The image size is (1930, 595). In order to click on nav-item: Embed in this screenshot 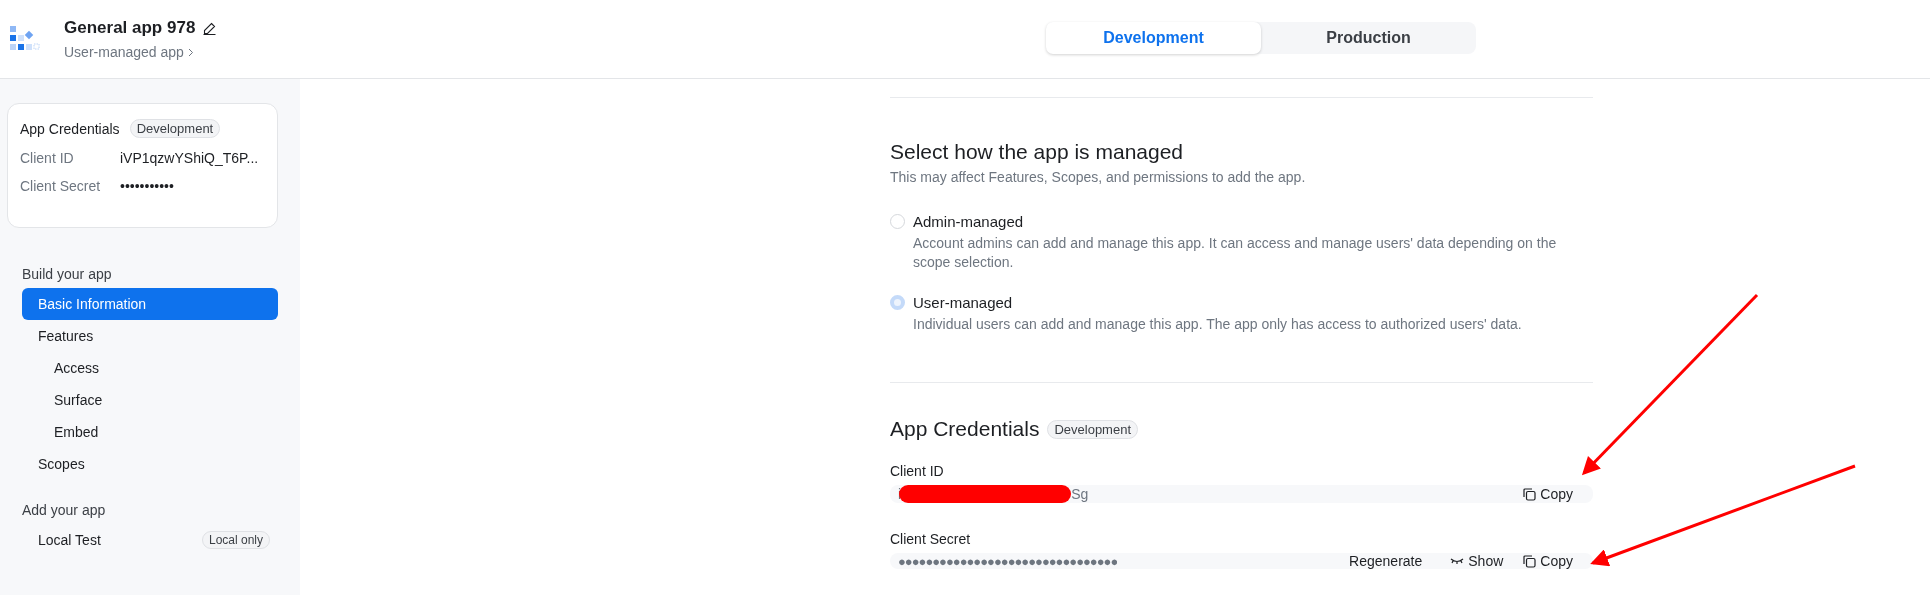, I will do `click(150, 432)`.